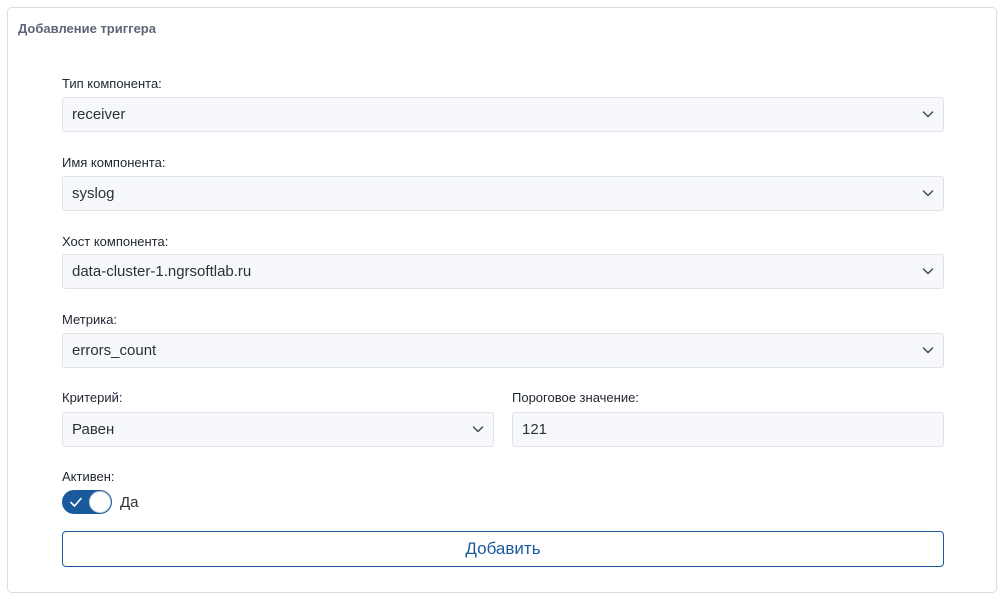  What do you see at coordinates (93, 429) in the screenshot?
I see `criterion-value: Равен` at bounding box center [93, 429].